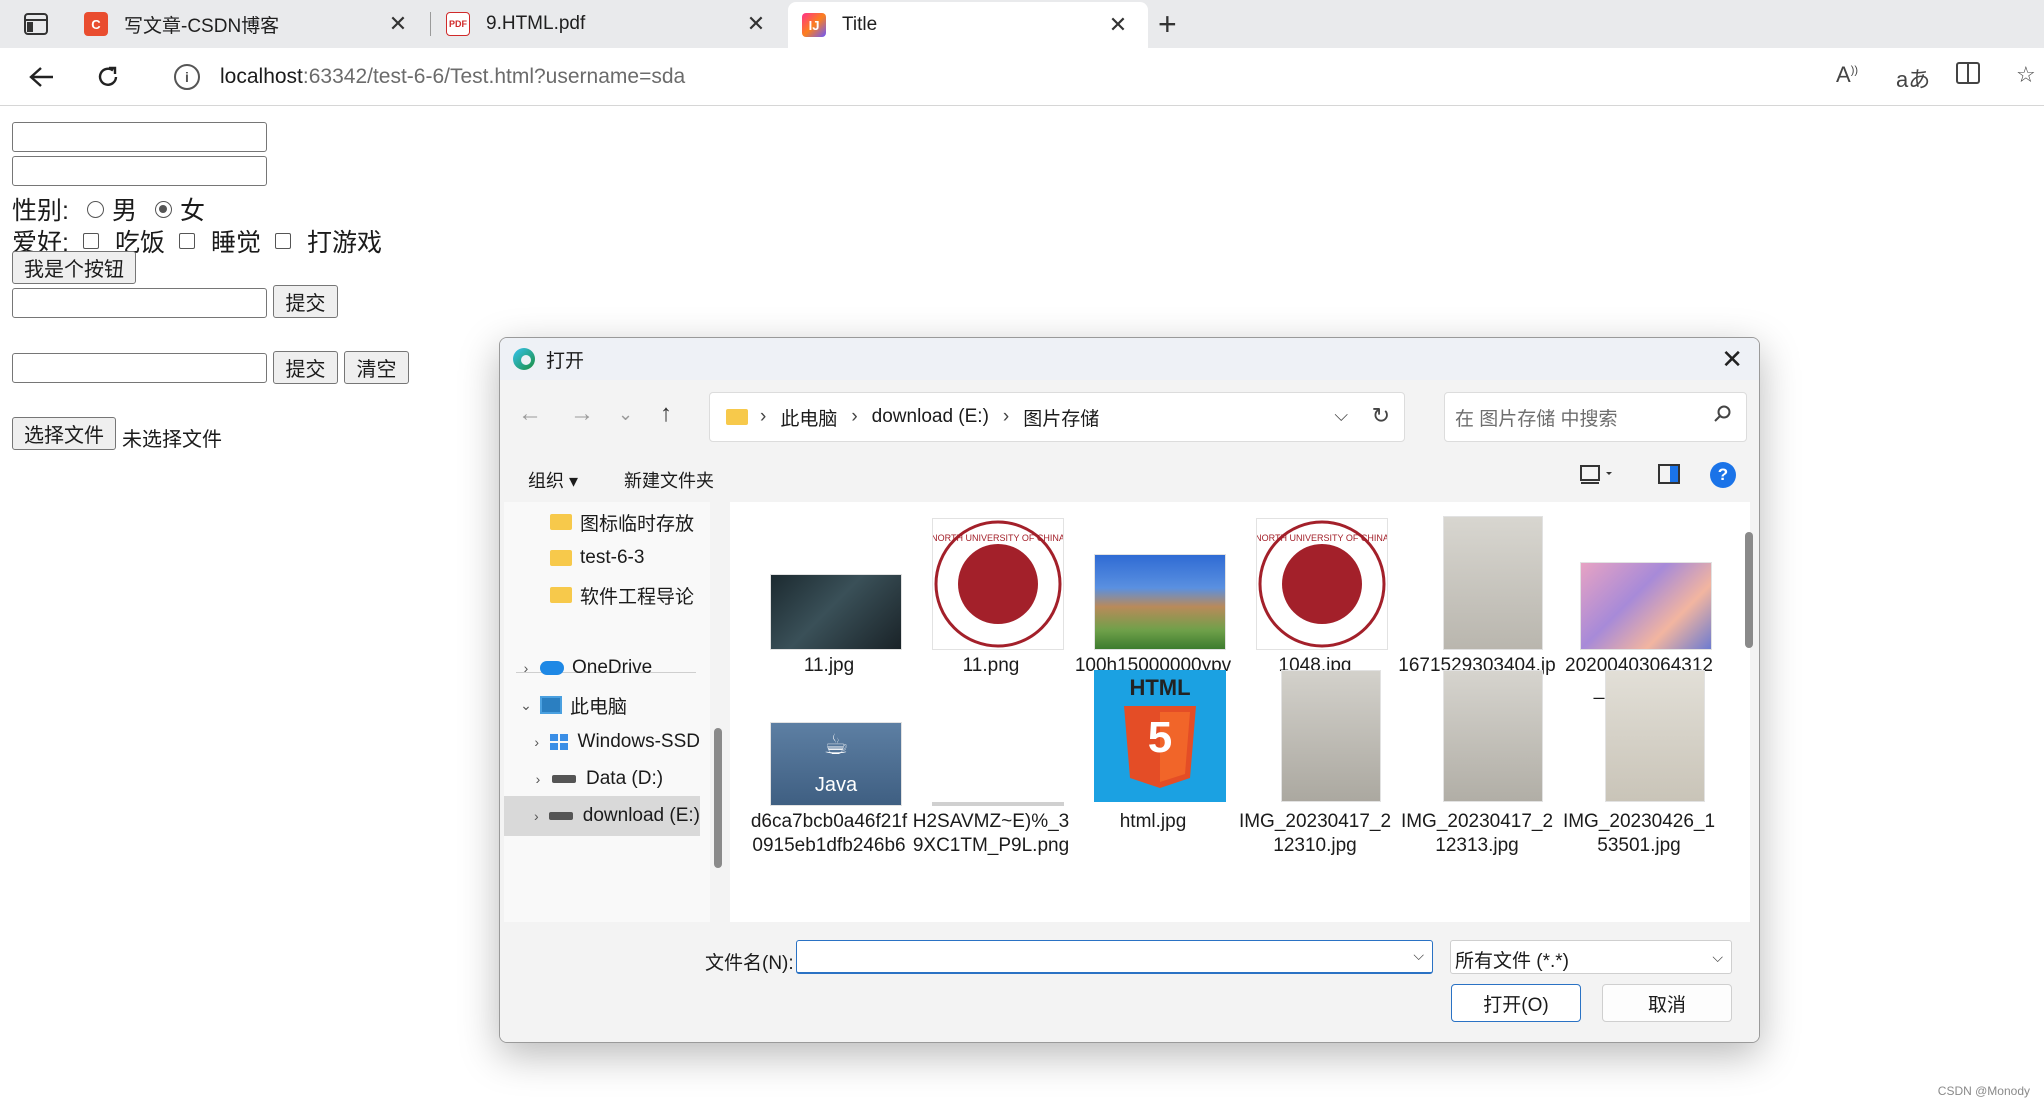 The image size is (2044, 1106). What do you see at coordinates (524, 359) in the screenshot?
I see `edge-icon` at bounding box center [524, 359].